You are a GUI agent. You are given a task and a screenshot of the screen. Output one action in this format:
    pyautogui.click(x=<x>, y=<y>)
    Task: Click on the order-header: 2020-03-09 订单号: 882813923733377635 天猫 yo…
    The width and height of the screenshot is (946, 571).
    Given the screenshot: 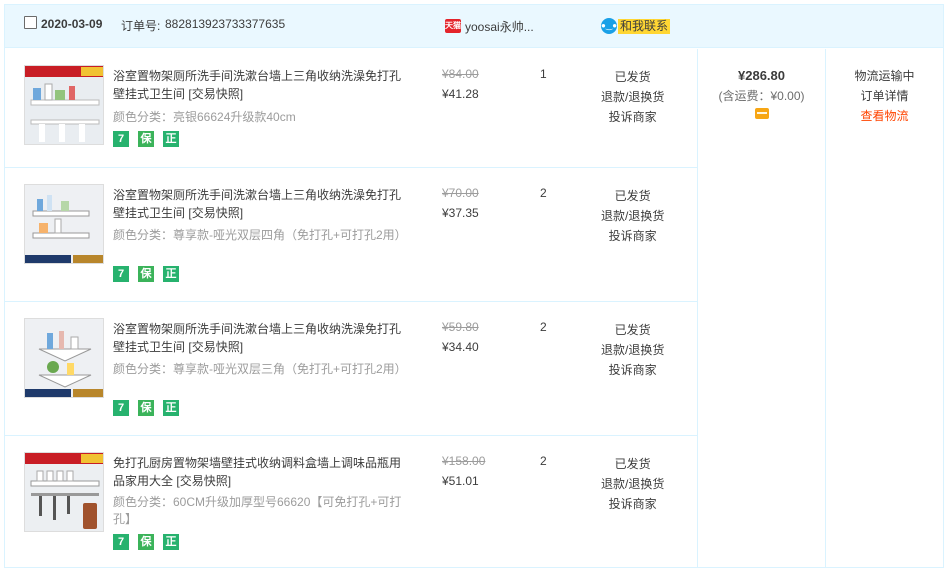 What is the action you would take?
    pyautogui.click(x=474, y=26)
    